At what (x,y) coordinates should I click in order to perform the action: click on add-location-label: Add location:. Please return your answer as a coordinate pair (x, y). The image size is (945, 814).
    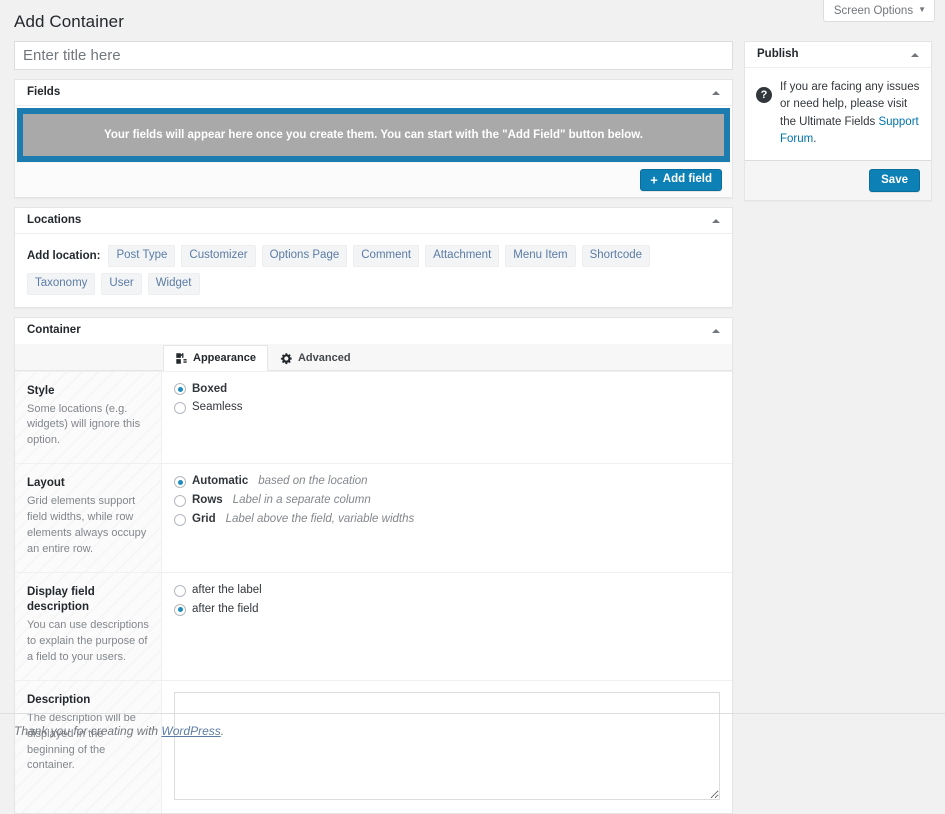
    Looking at the image, I should click on (64, 255).